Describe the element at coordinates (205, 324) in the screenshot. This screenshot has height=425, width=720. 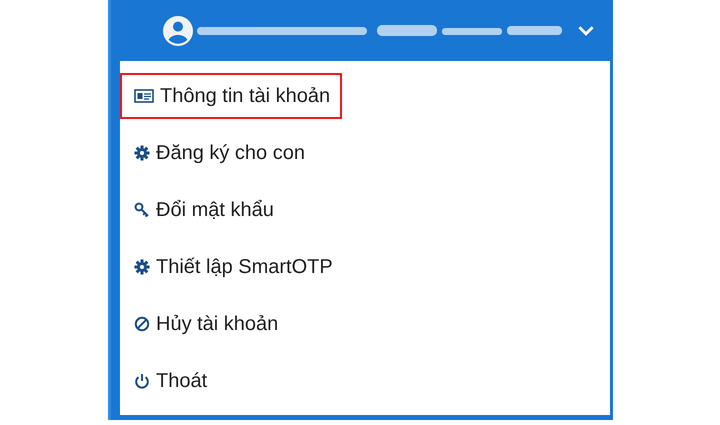
I see `menu-item: Hủy tài khoản` at that location.